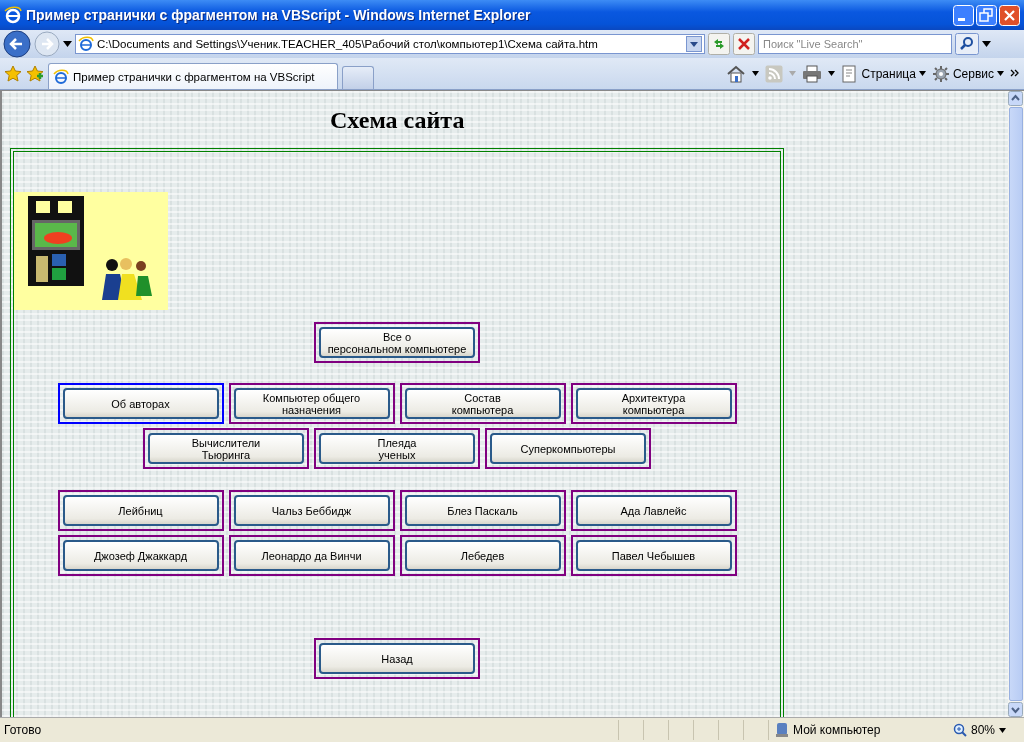  I want to click on command-button: Страница, so click(883, 73).